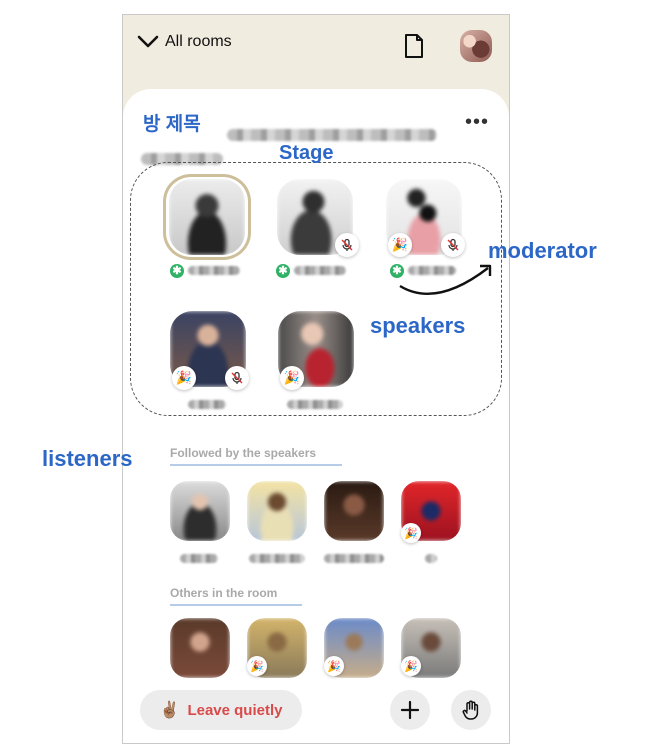  I want to click on moderator-annotation: moderator, so click(542, 250).